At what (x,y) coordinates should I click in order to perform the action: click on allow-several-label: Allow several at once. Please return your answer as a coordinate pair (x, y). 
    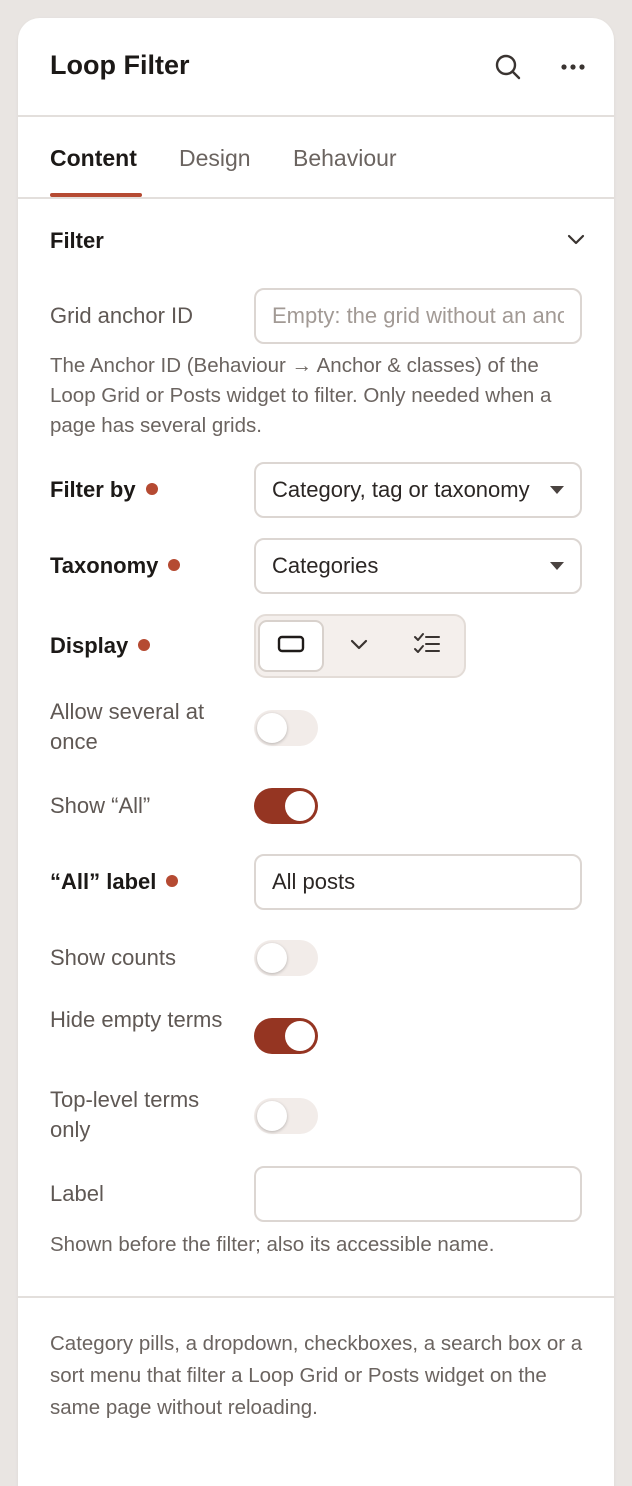
    Looking at the image, I should click on (127, 726).